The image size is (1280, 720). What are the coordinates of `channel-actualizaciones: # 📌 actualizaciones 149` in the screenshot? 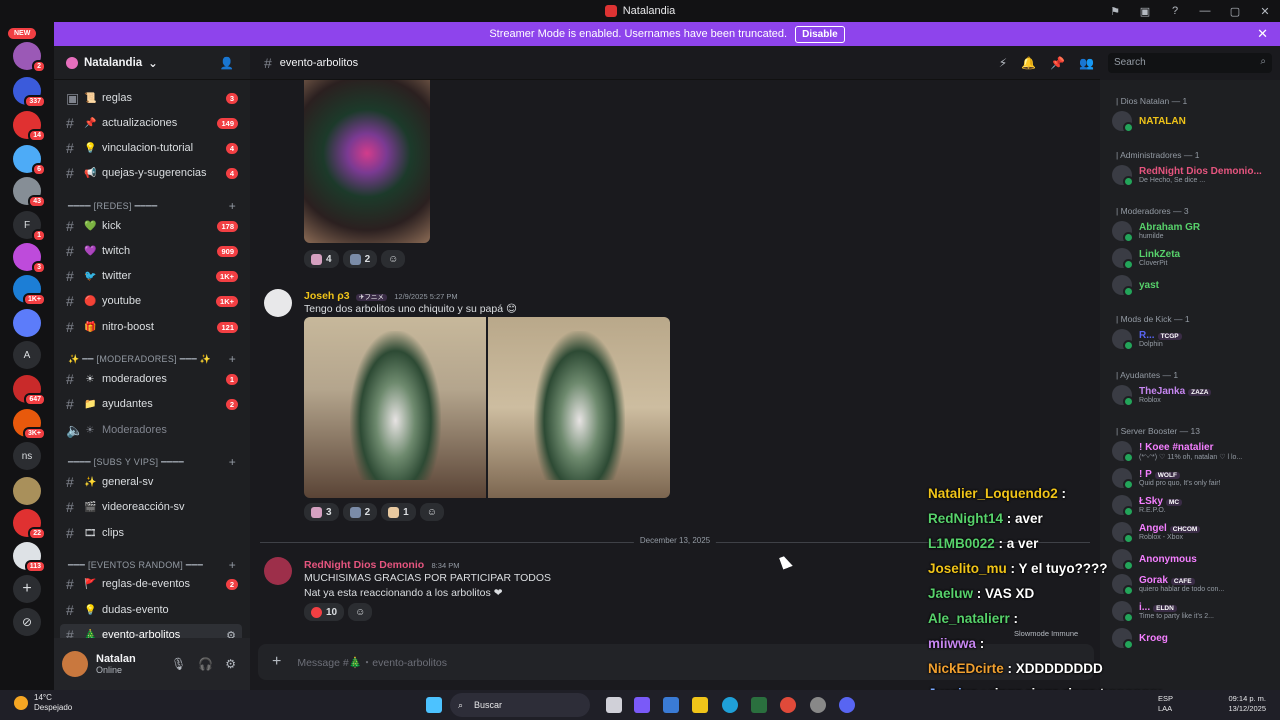 It's located at (151, 123).